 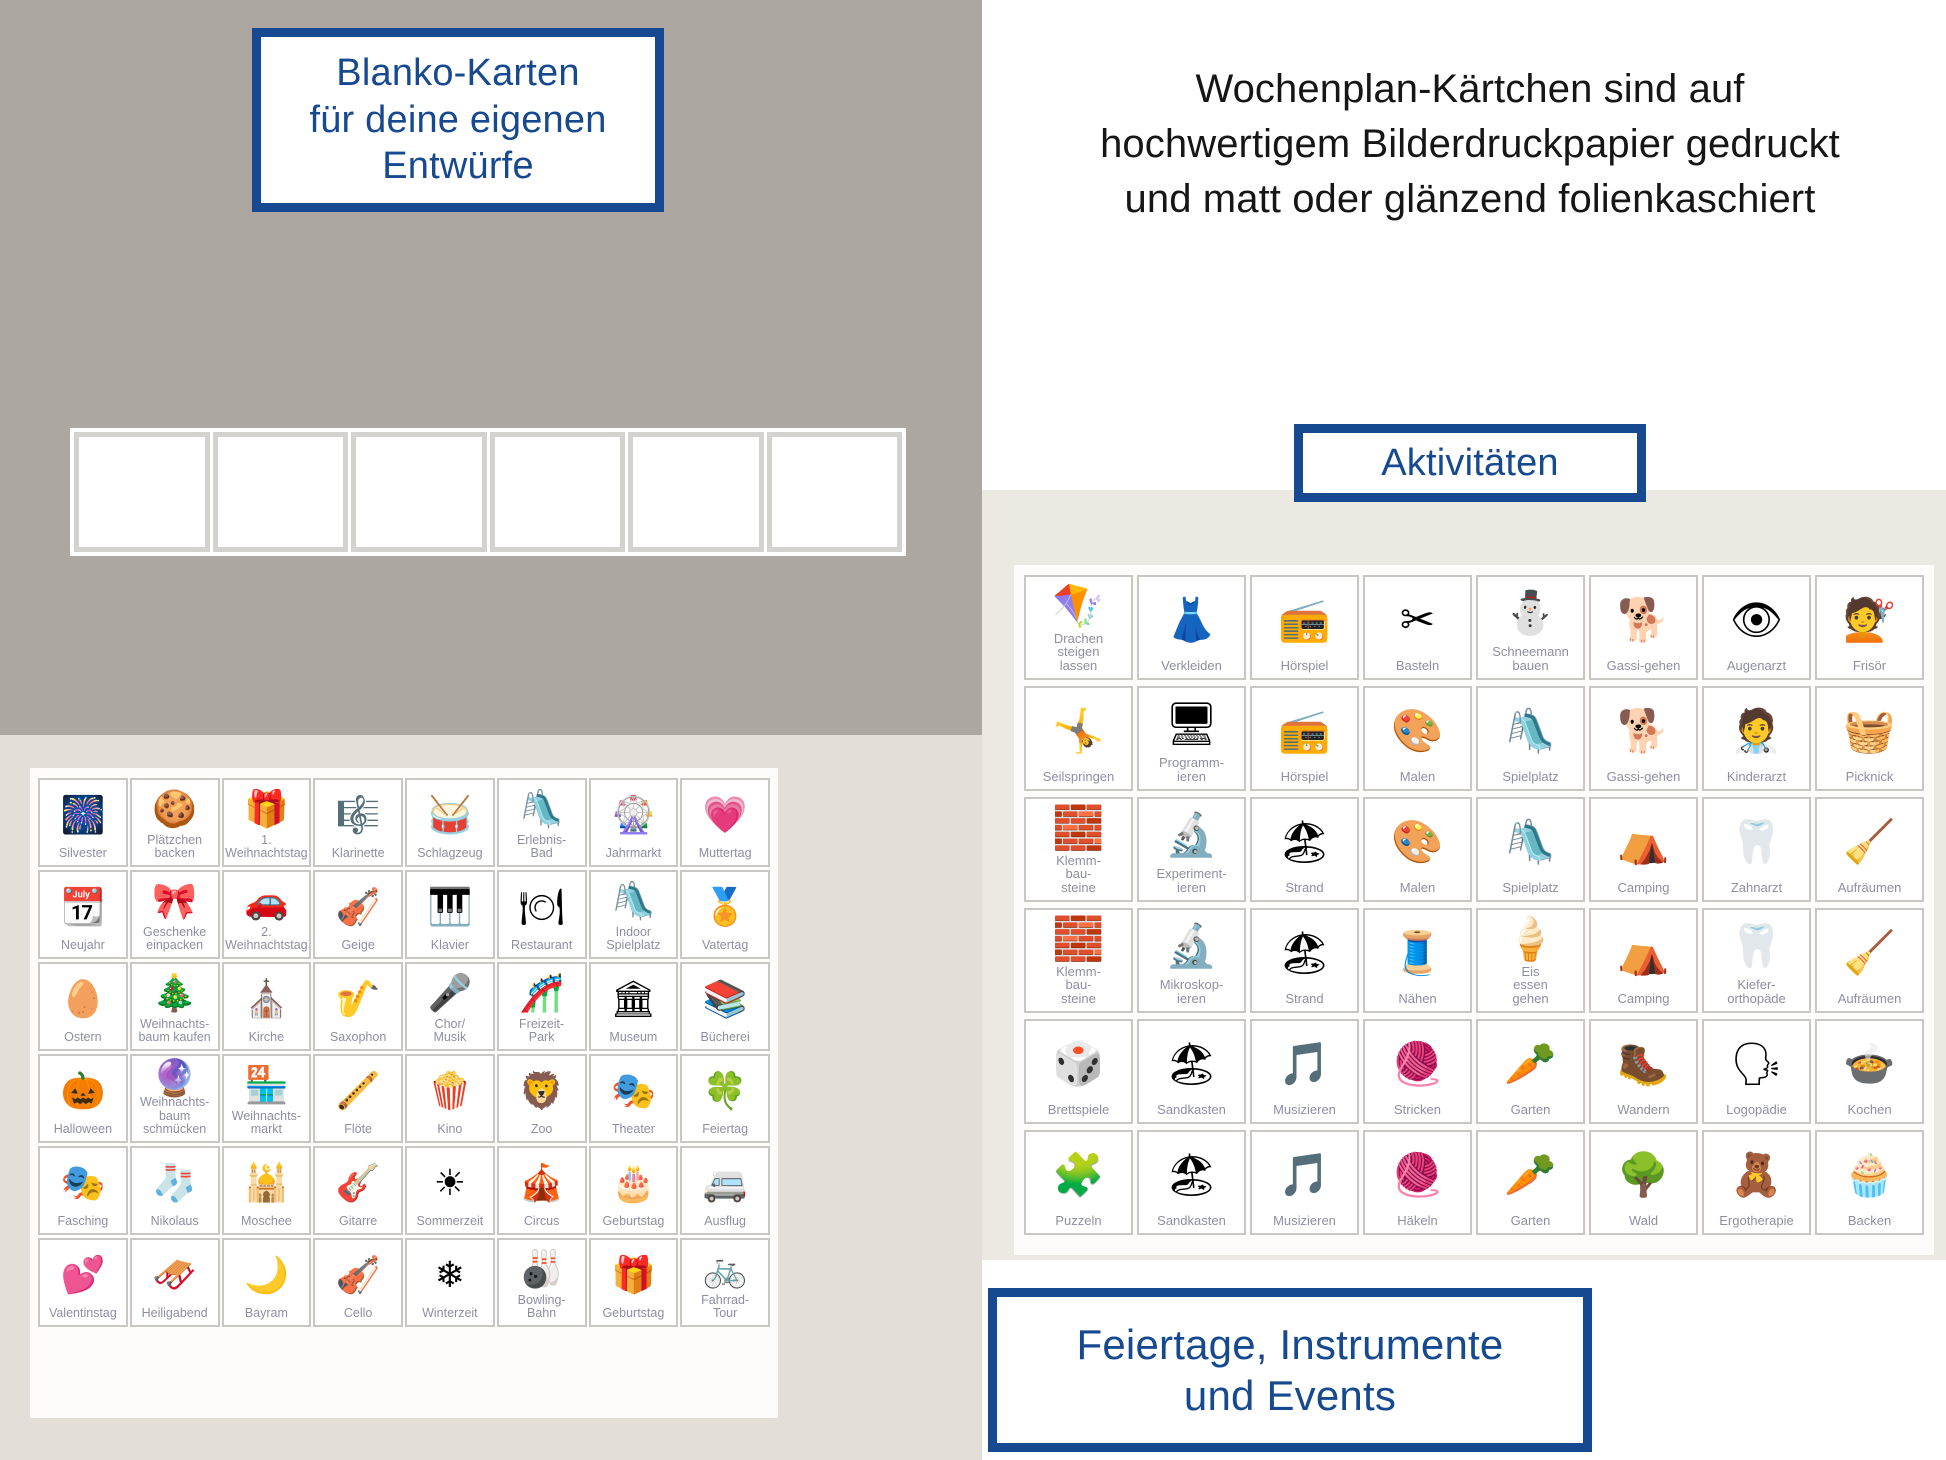 What do you see at coordinates (83, 914) in the screenshot?
I see `event-card: 📆 Neujahr` at bounding box center [83, 914].